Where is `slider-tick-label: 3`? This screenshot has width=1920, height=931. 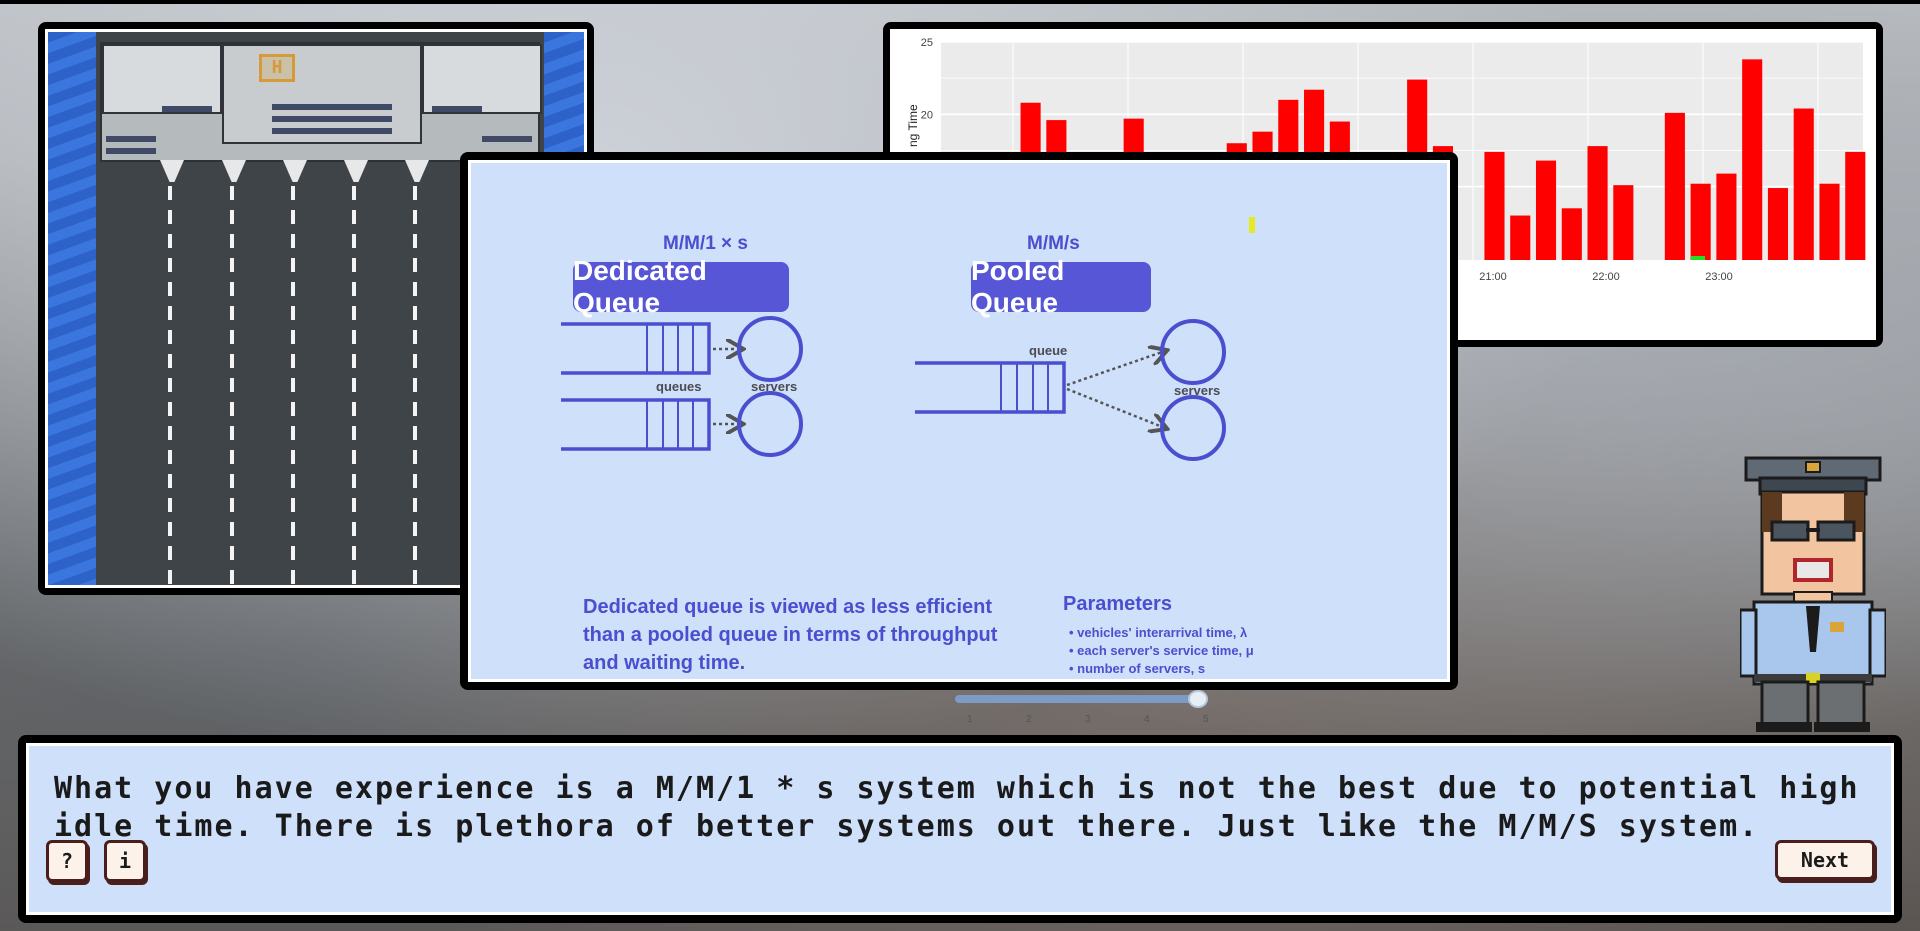
slider-tick-label: 3 is located at coordinates (1088, 719).